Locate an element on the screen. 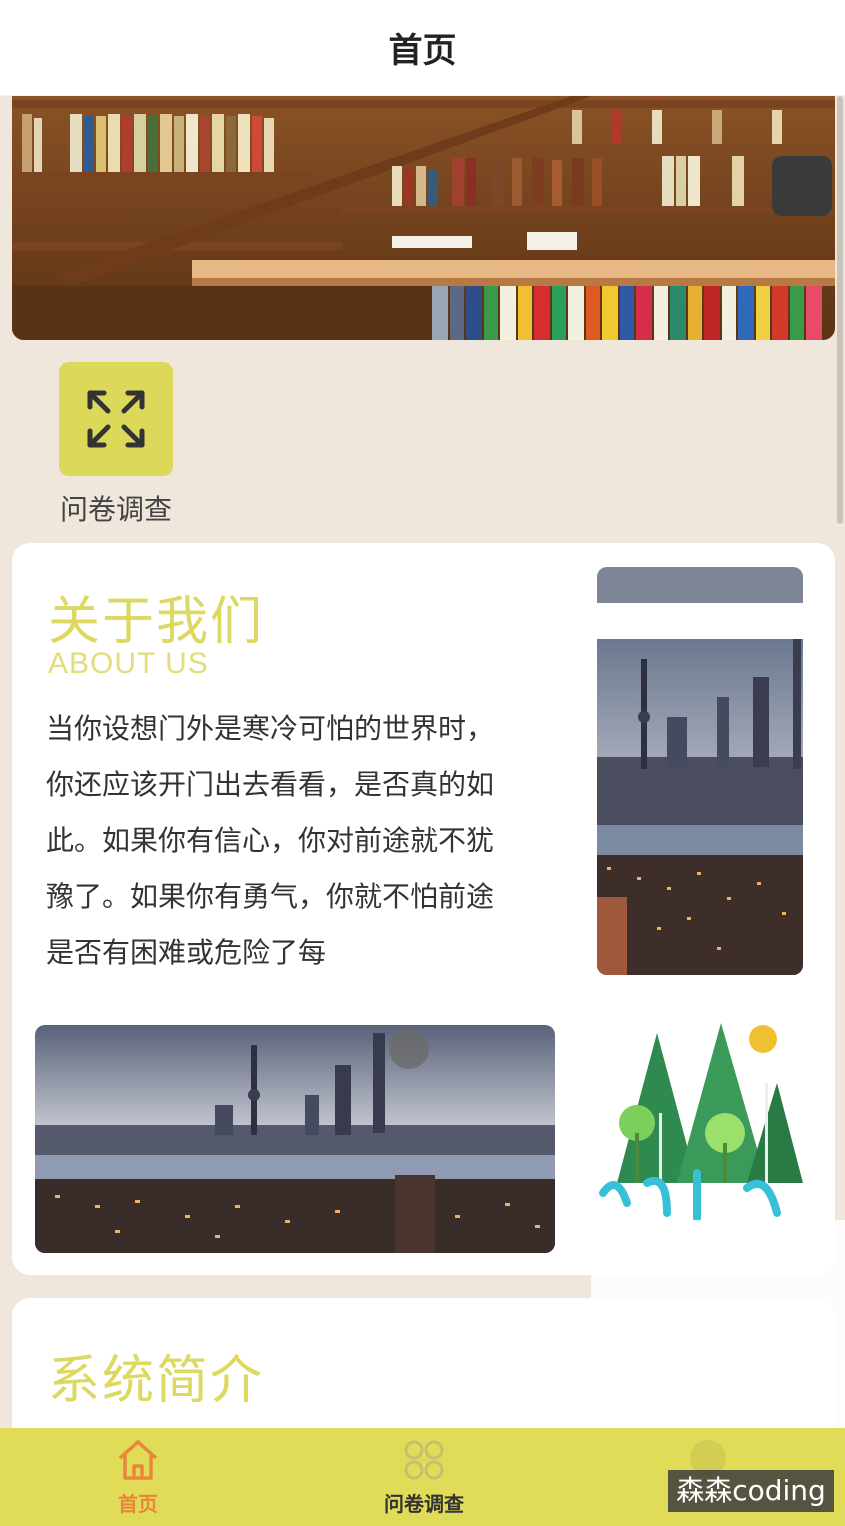 The width and height of the screenshot is (845, 1526). page-title: 首页 is located at coordinates (422, 51).